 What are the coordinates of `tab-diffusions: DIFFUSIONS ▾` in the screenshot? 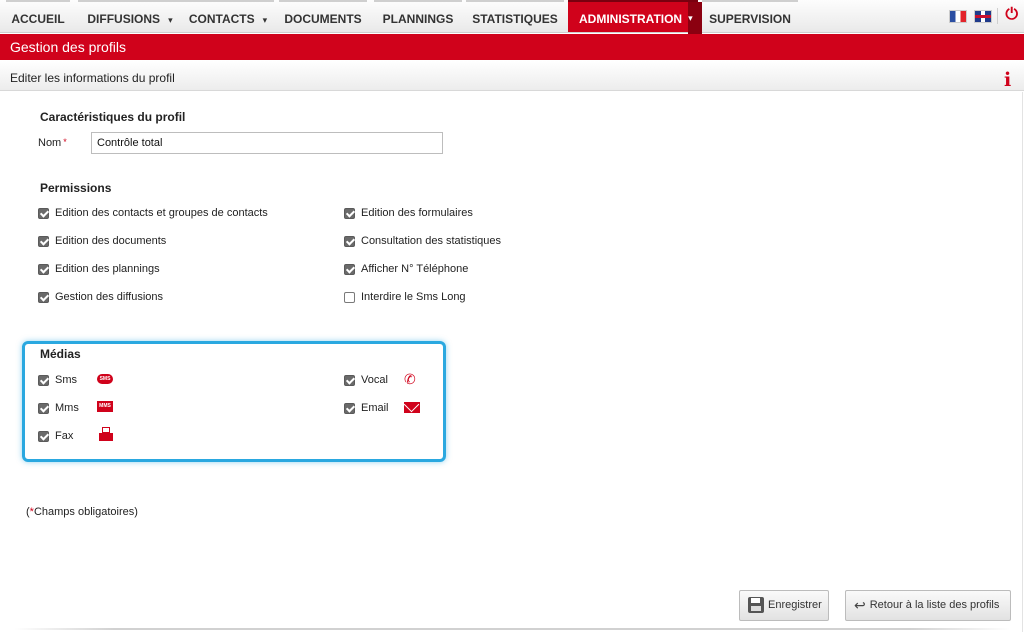 It's located at (130, 16).